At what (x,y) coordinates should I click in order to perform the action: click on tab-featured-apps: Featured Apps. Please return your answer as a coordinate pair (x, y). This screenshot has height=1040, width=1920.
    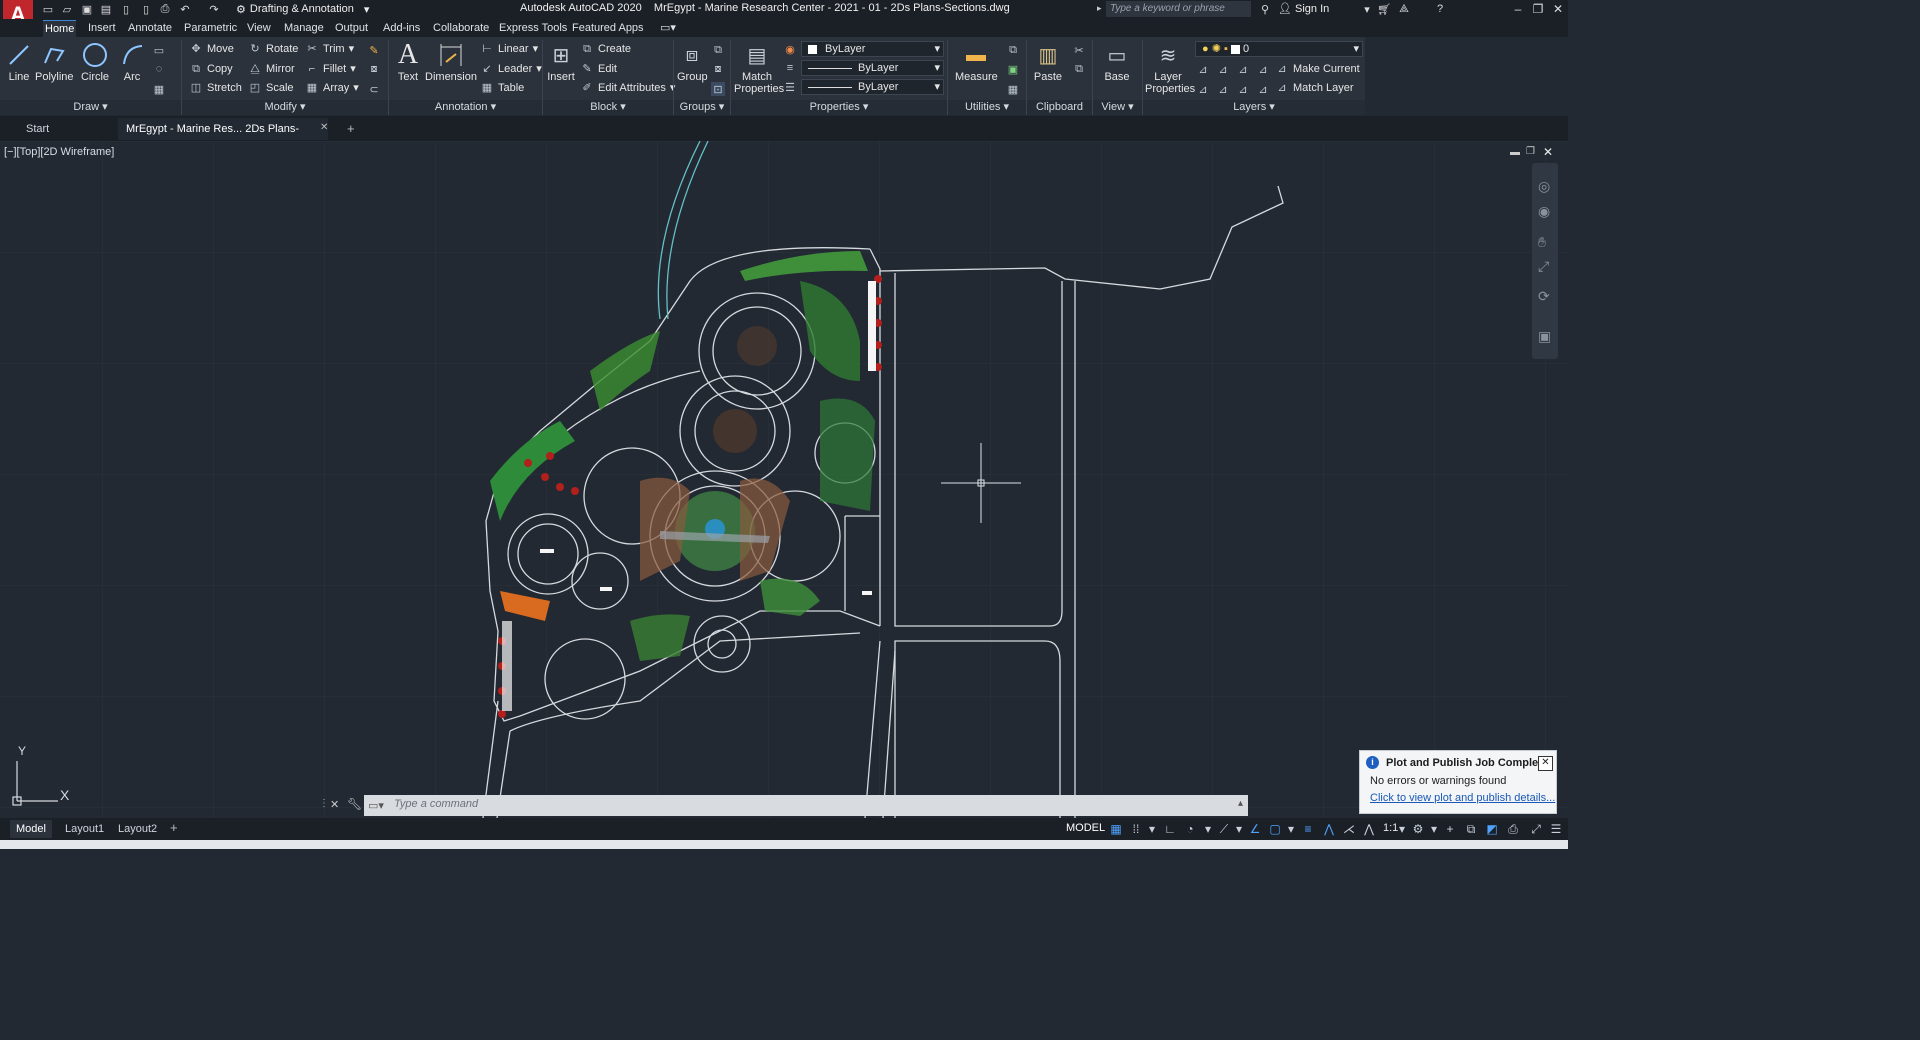
    Looking at the image, I should click on (608, 28).